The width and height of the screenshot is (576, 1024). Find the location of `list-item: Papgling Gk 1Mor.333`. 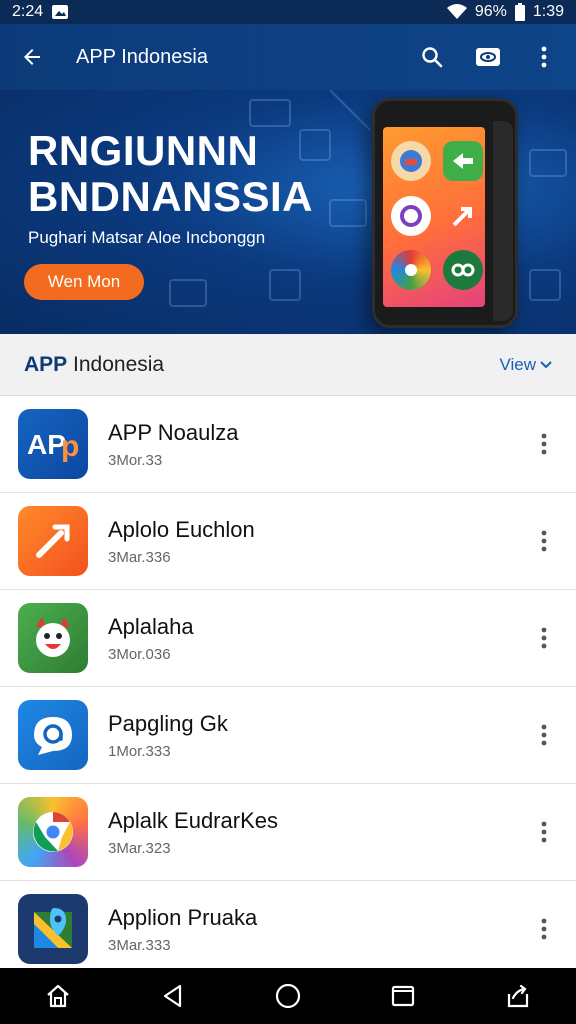

list-item: Papgling Gk 1Mor.333 is located at coordinates (288, 735).